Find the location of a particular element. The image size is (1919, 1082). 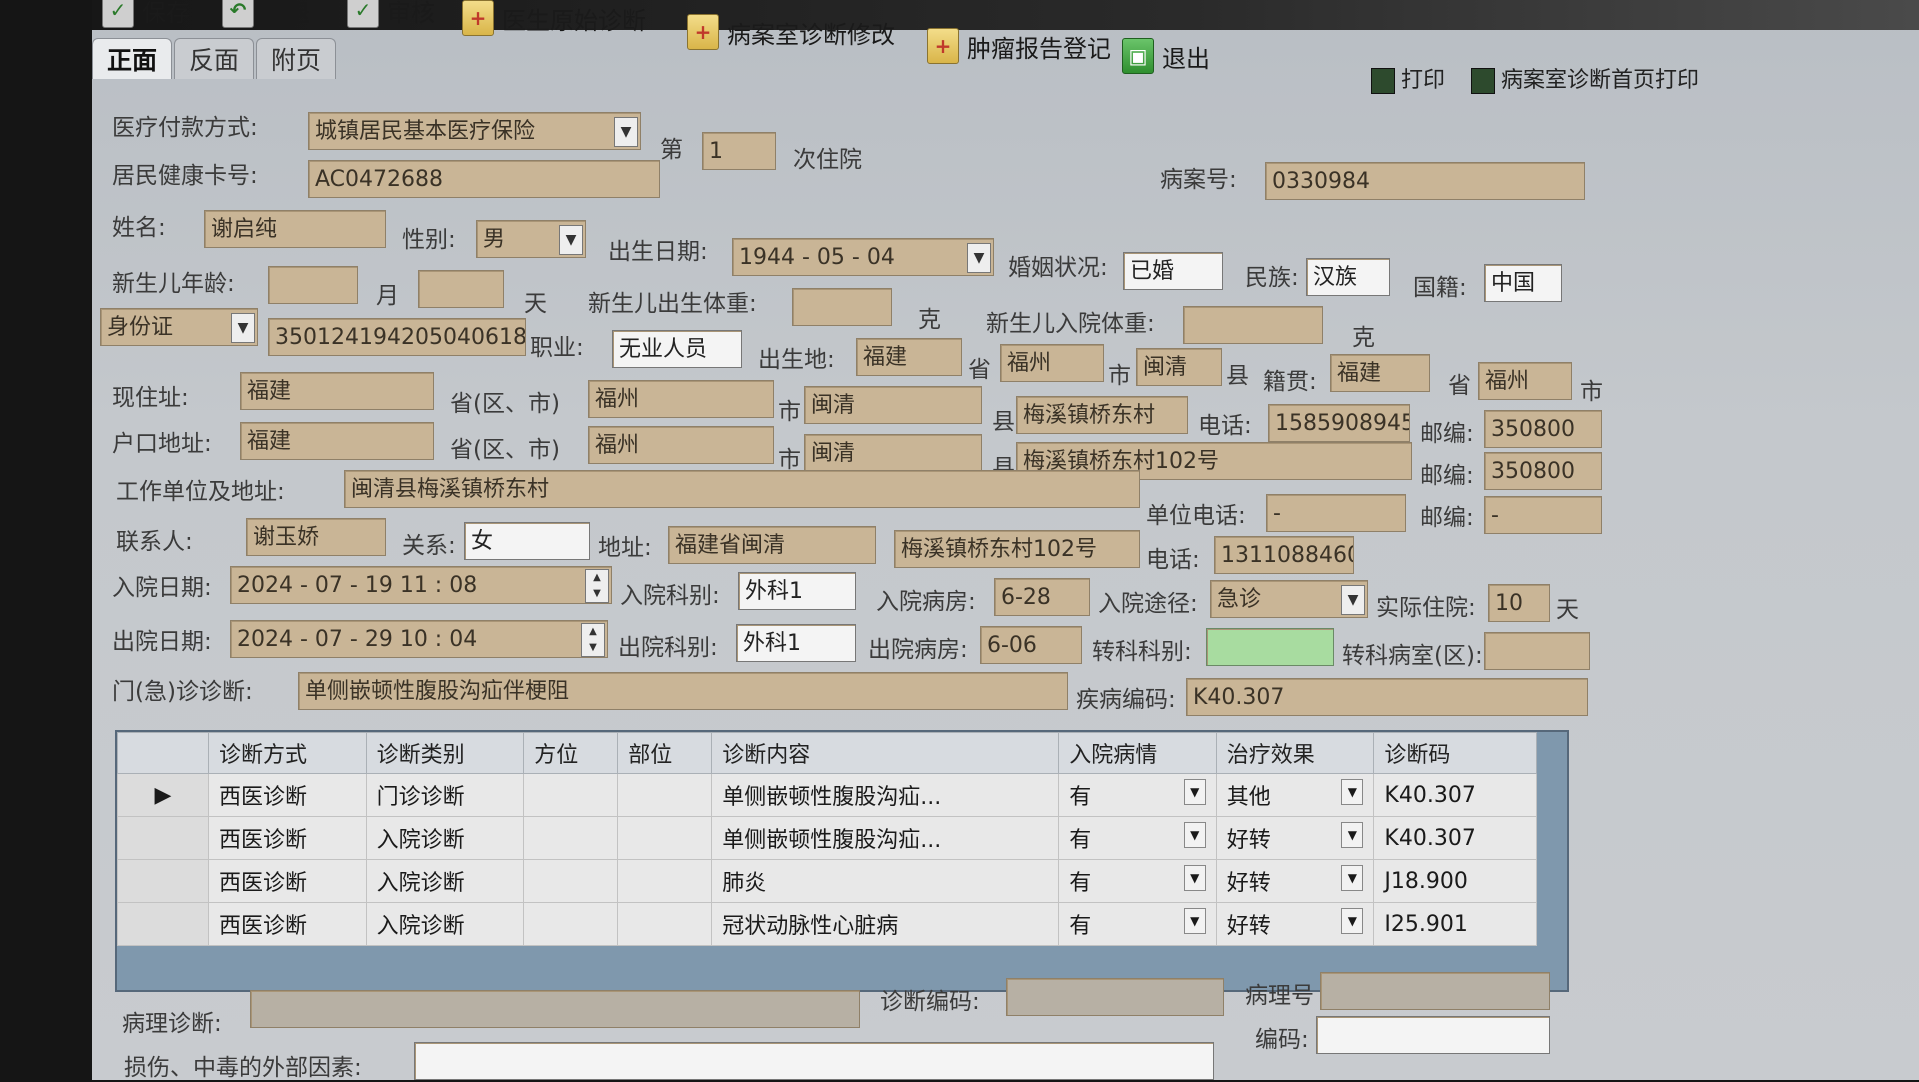

hukou-province-field: 福建 is located at coordinates (337, 441).